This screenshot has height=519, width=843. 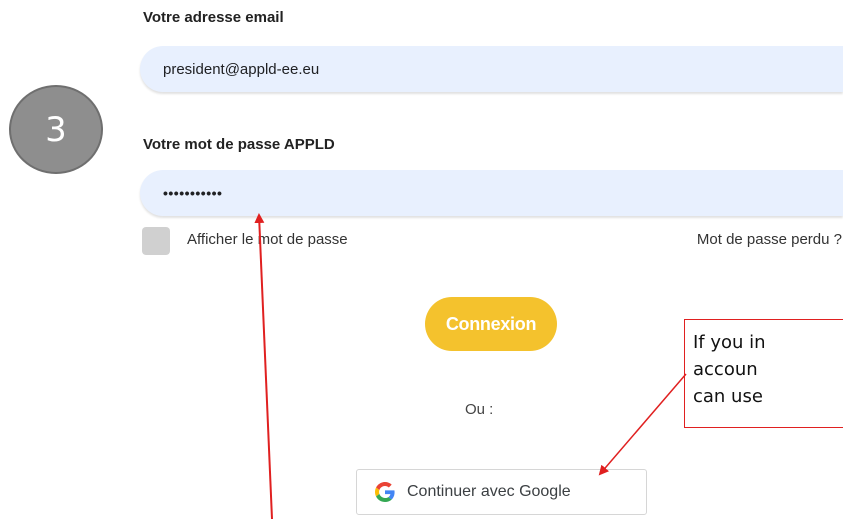 I want to click on google-icon, so click(x=385, y=492).